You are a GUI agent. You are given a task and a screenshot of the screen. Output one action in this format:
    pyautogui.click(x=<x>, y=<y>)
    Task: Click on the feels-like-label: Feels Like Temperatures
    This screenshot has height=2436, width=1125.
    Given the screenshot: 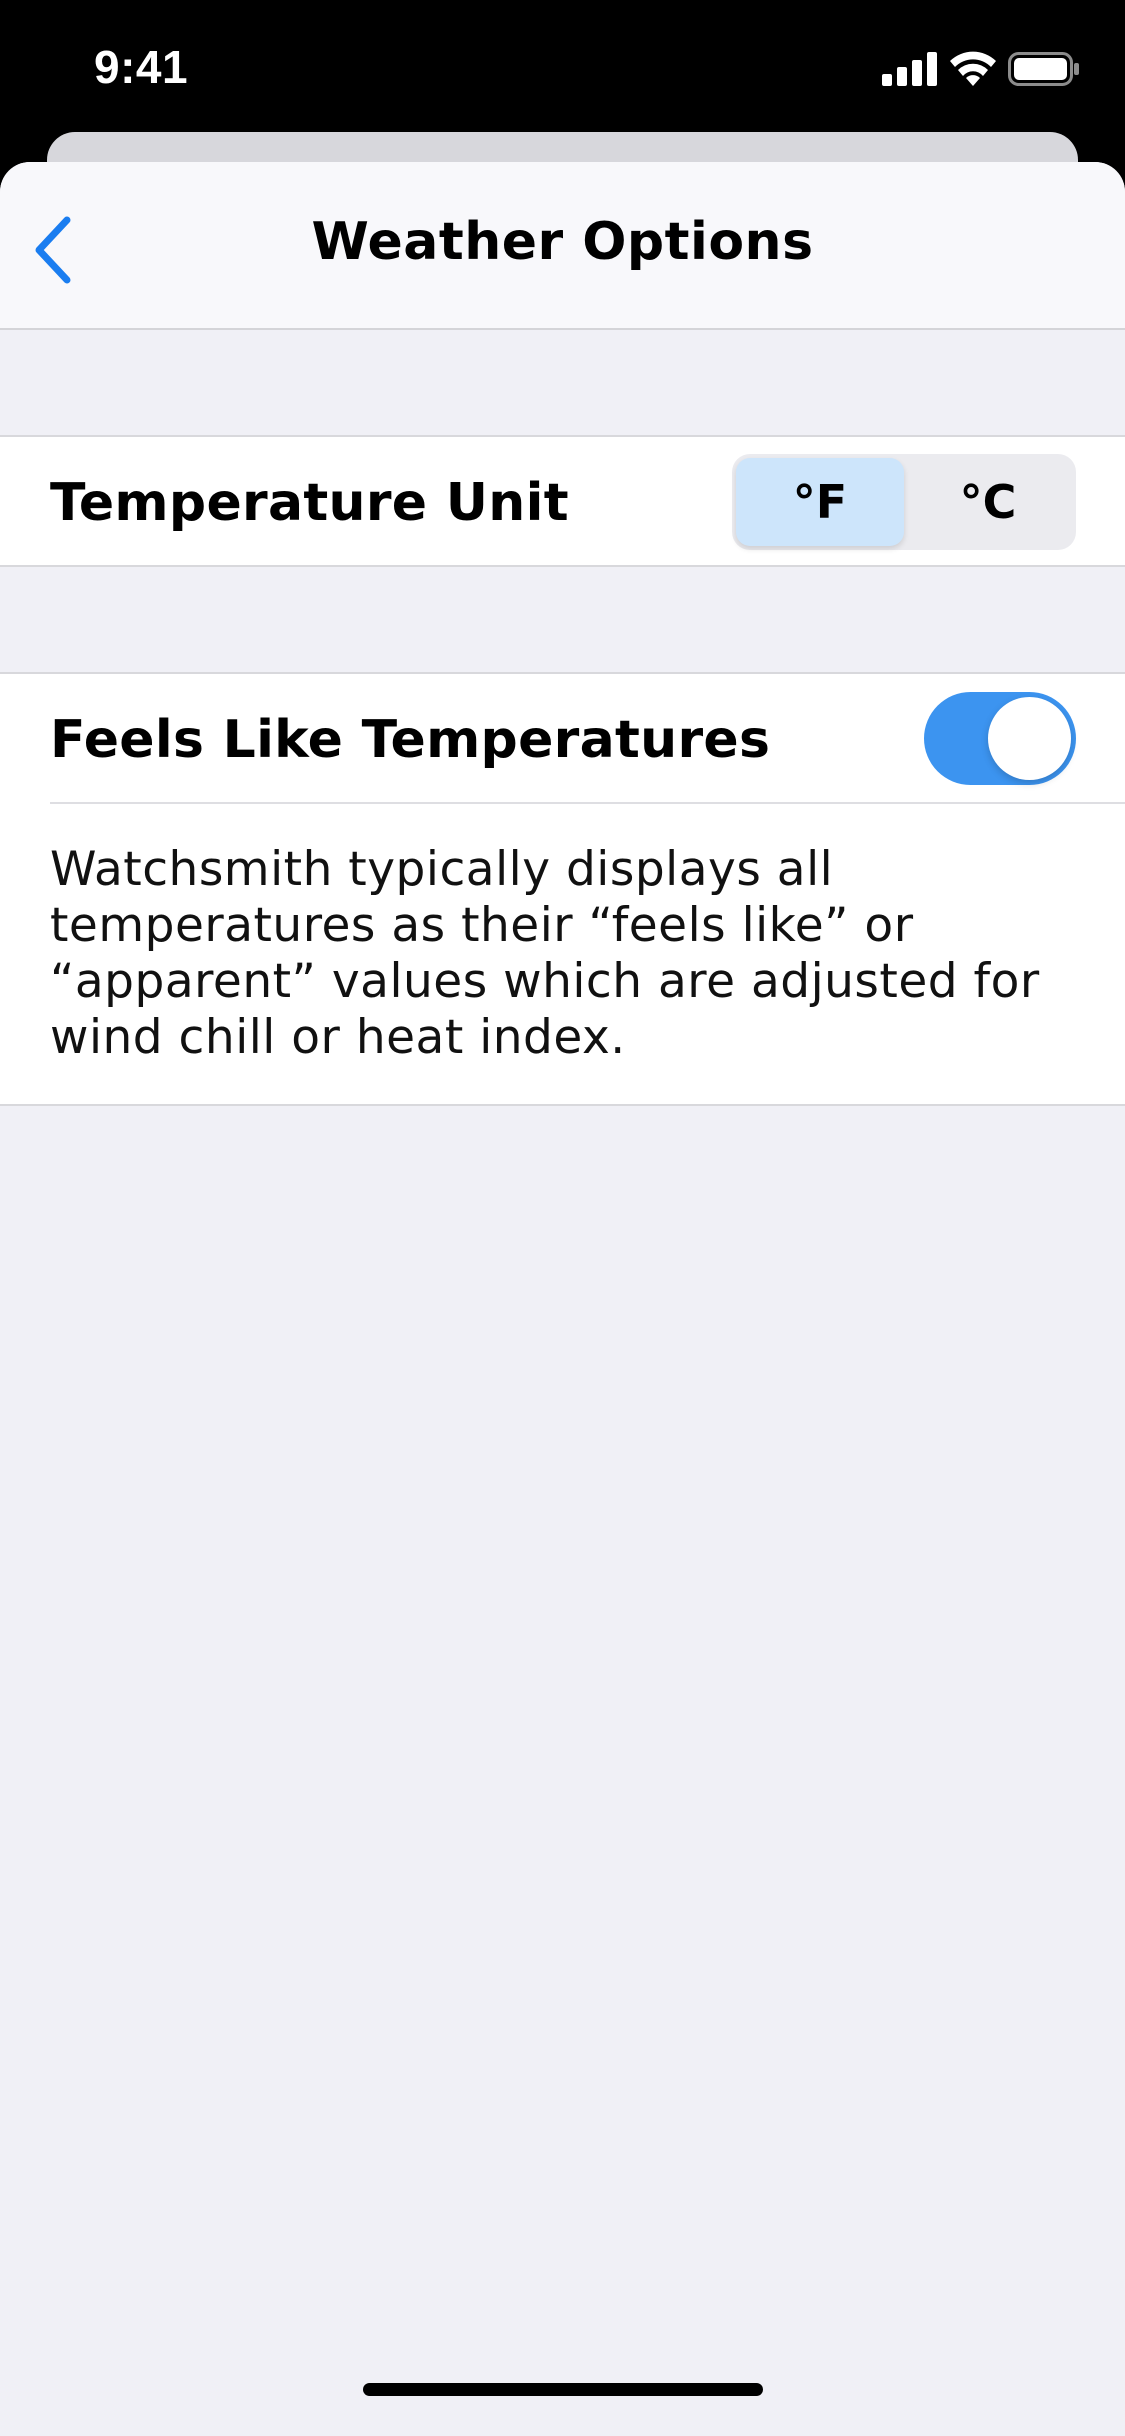 What is the action you would take?
    pyautogui.click(x=410, y=740)
    